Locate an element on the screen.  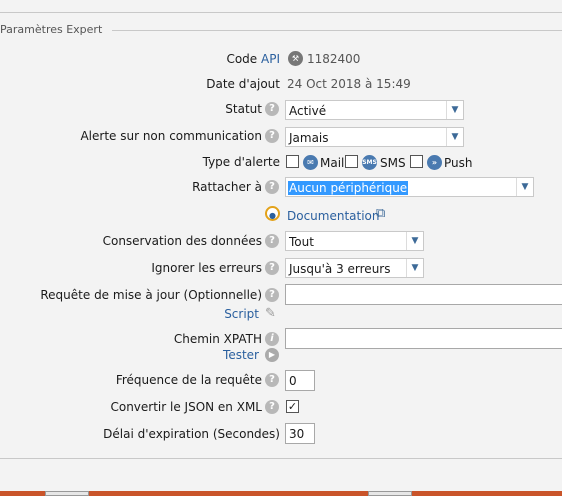
documentation-link: Documentation is located at coordinates (333, 216).